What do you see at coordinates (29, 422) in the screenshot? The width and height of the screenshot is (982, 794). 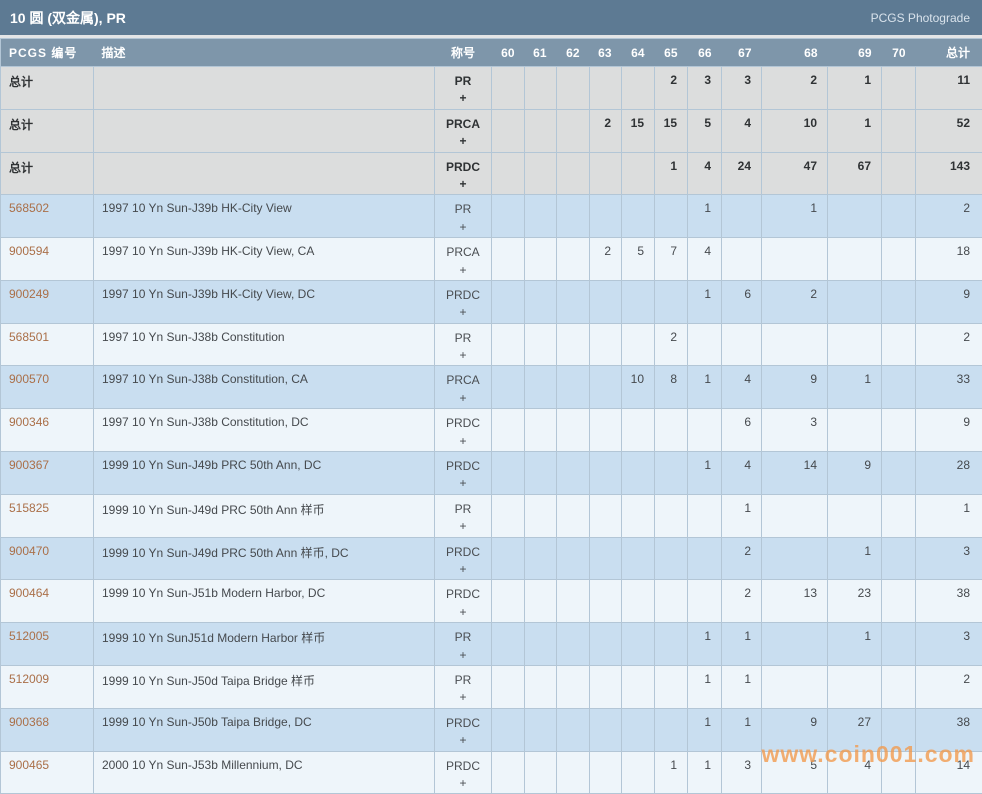 I see `pcgs-number-link: 900346` at bounding box center [29, 422].